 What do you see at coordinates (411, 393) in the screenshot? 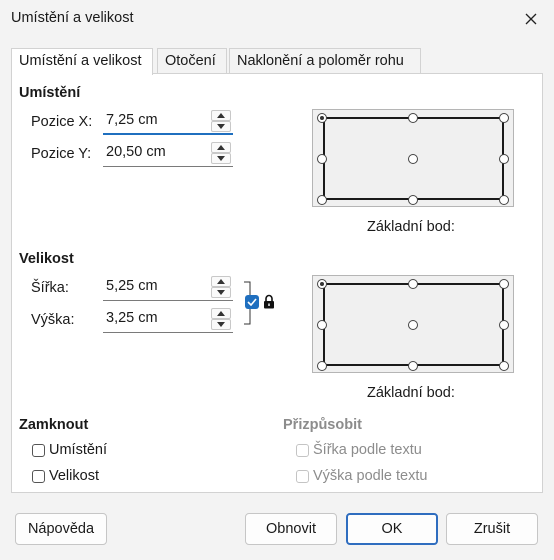
I see `size-base-point-caption: Základní bod:` at bounding box center [411, 393].